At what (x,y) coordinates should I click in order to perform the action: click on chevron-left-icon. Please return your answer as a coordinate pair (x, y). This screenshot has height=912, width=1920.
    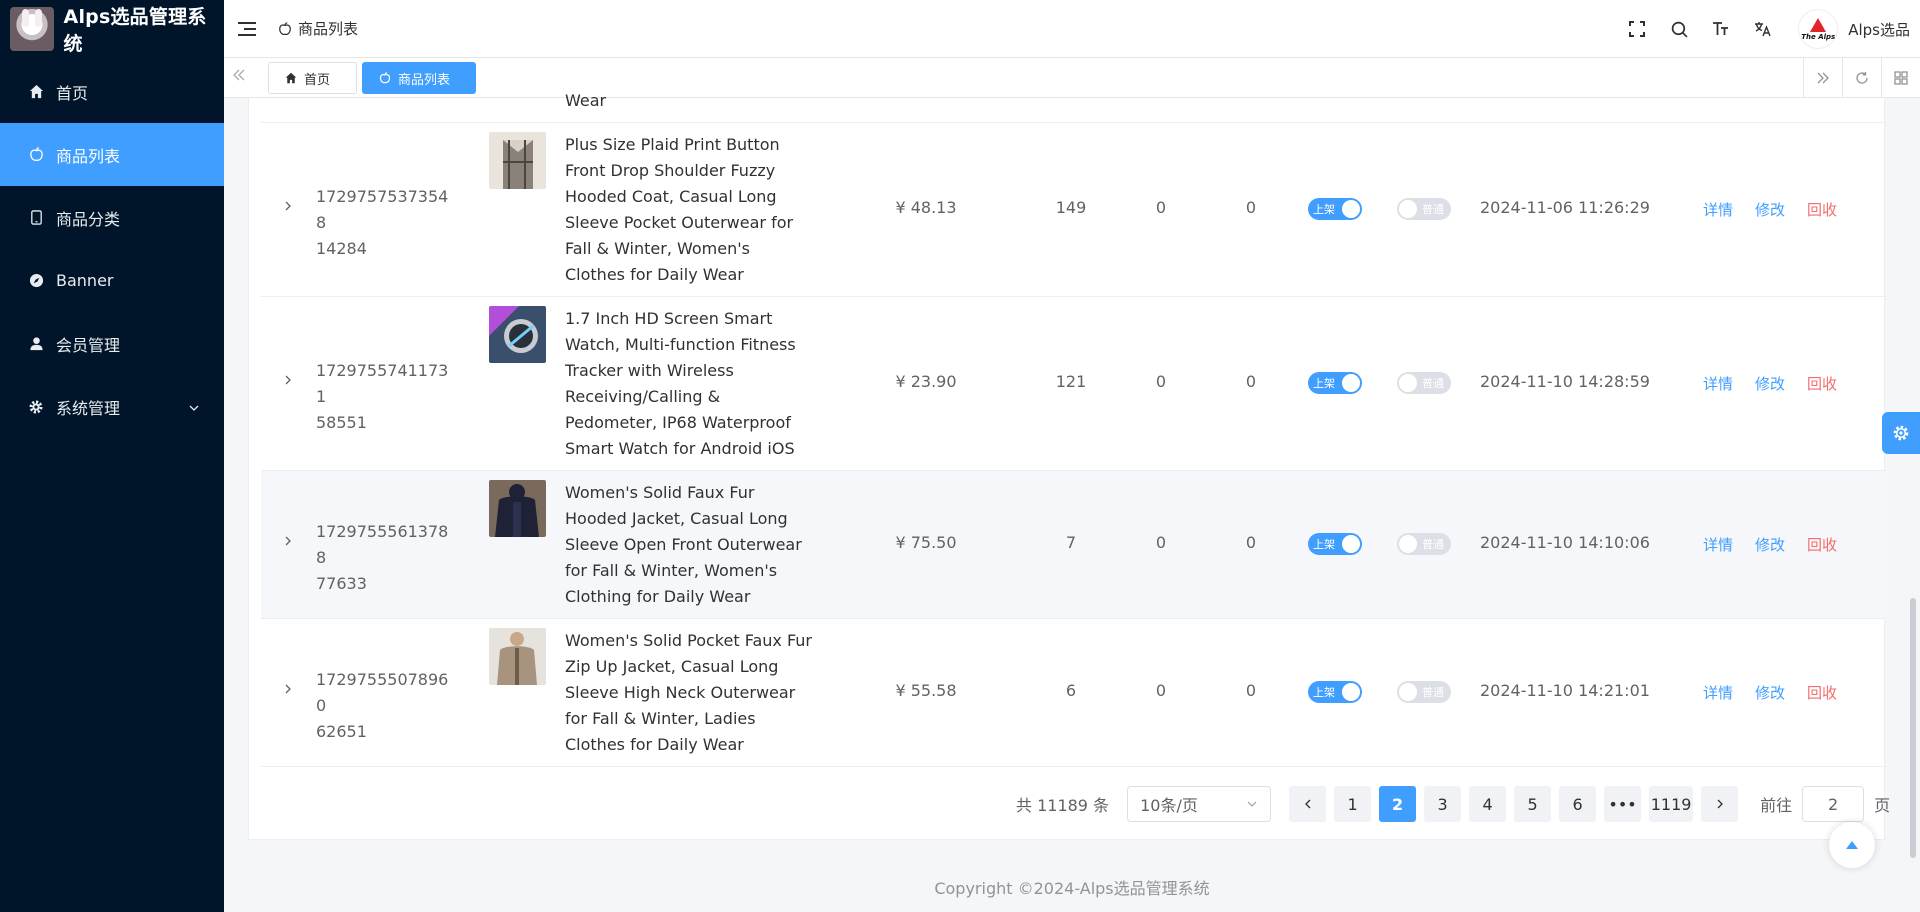
    Looking at the image, I should click on (1307, 804).